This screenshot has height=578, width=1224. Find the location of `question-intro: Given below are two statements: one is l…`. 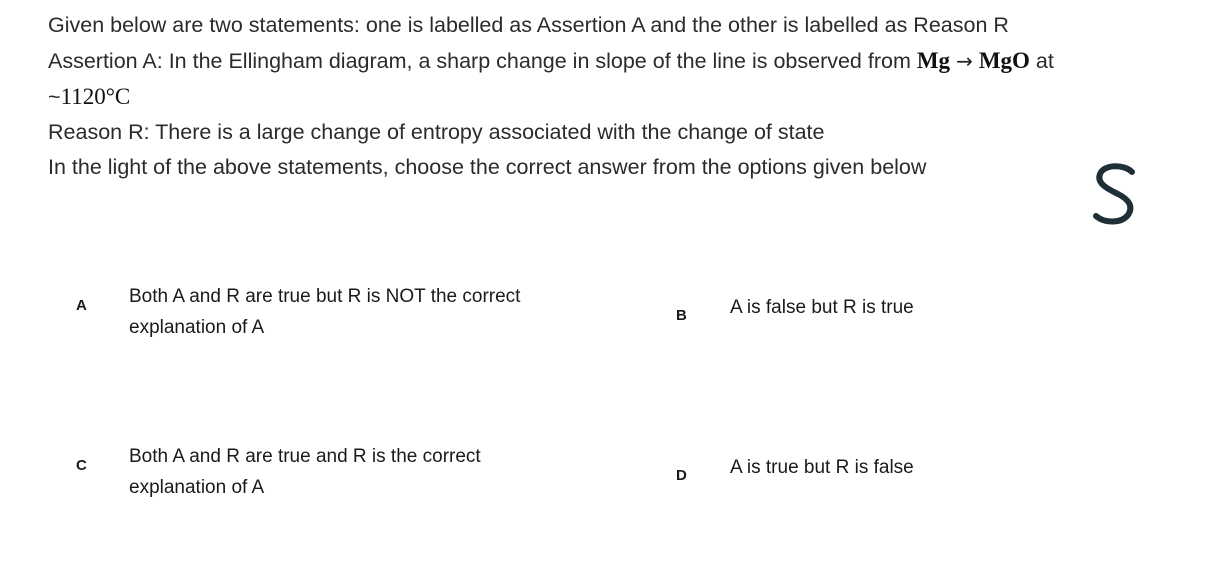

question-intro: Given below are two statements: one is l… is located at coordinates (528, 25).